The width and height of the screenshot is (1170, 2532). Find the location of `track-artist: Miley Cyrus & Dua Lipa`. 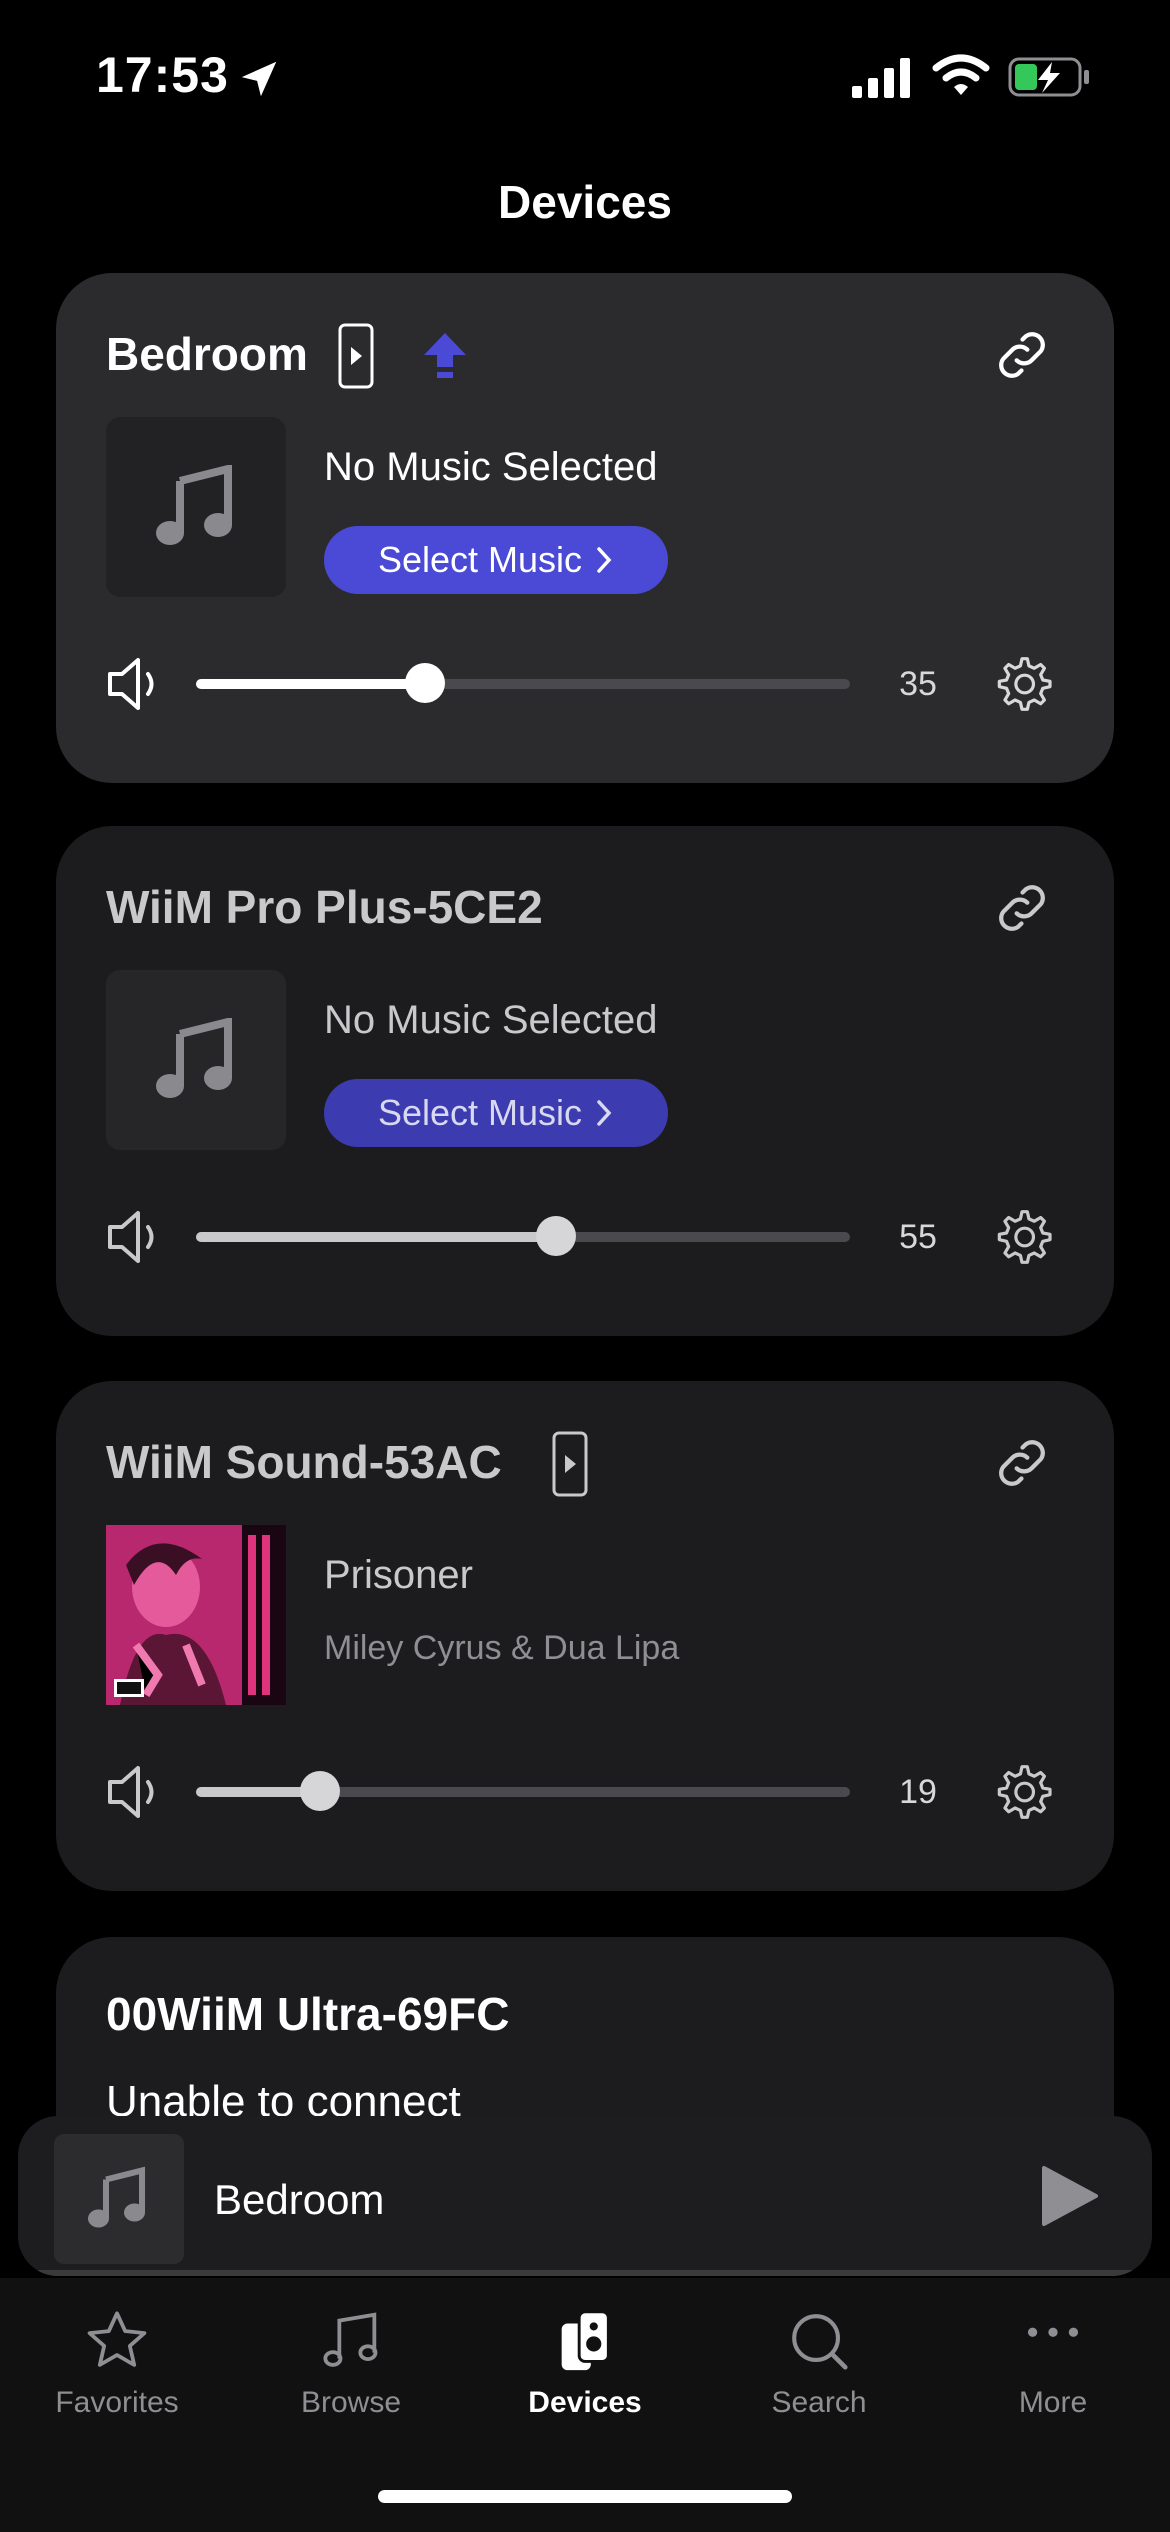

track-artist: Miley Cyrus & Dua Lipa is located at coordinates (502, 1648).